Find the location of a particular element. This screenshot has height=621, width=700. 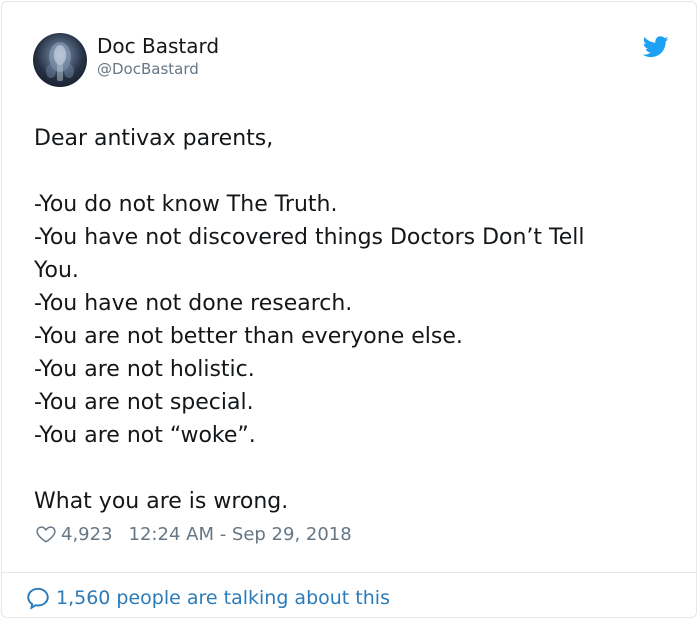

tweet-meta: 4,923 12:24 AM - Sep 29, 2018 is located at coordinates (193, 534).